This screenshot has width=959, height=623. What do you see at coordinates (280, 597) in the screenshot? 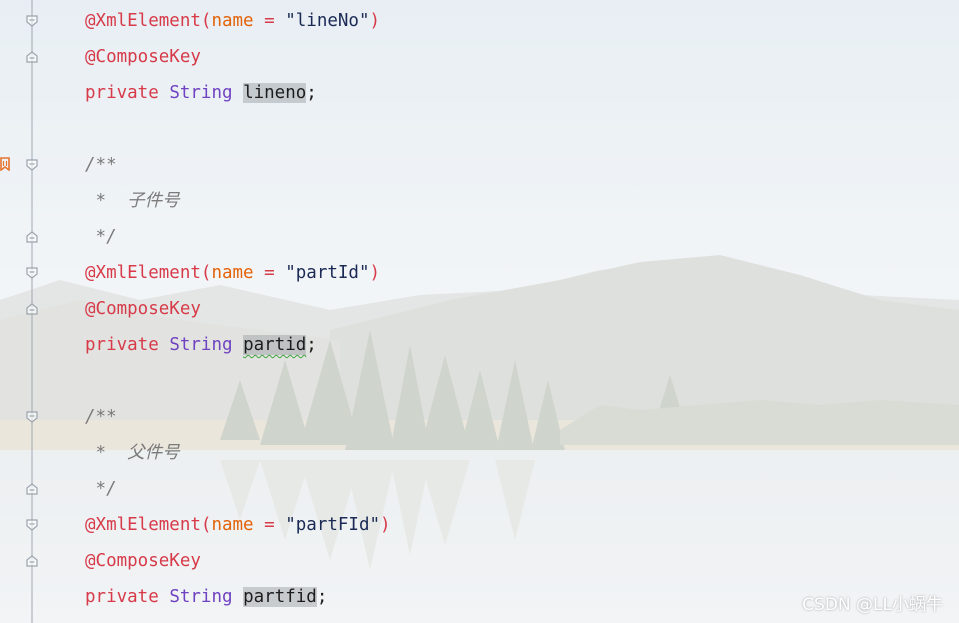
I see `code-token: partfid` at bounding box center [280, 597].